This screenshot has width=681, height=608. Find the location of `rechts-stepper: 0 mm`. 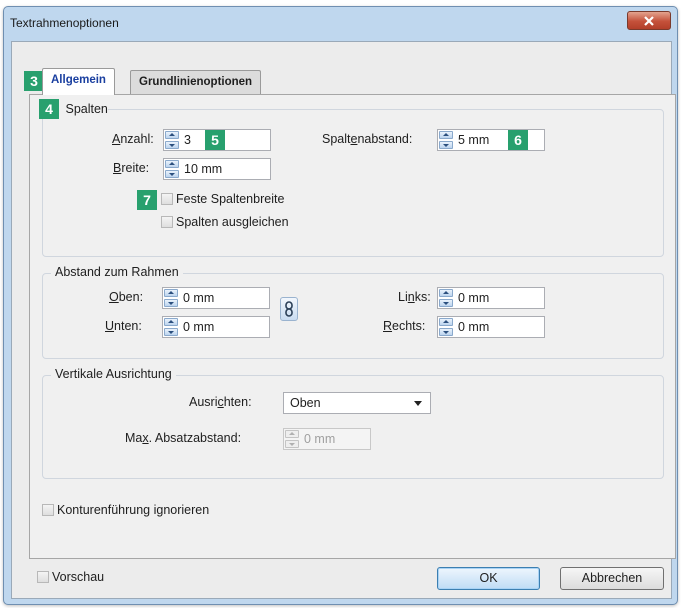

rechts-stepper: 0 mm is located at coordinates (491, 327).